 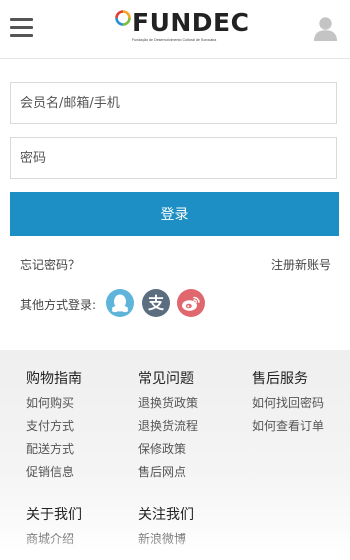 I want to click on weibo-login-button, so click(x=191, y=303).